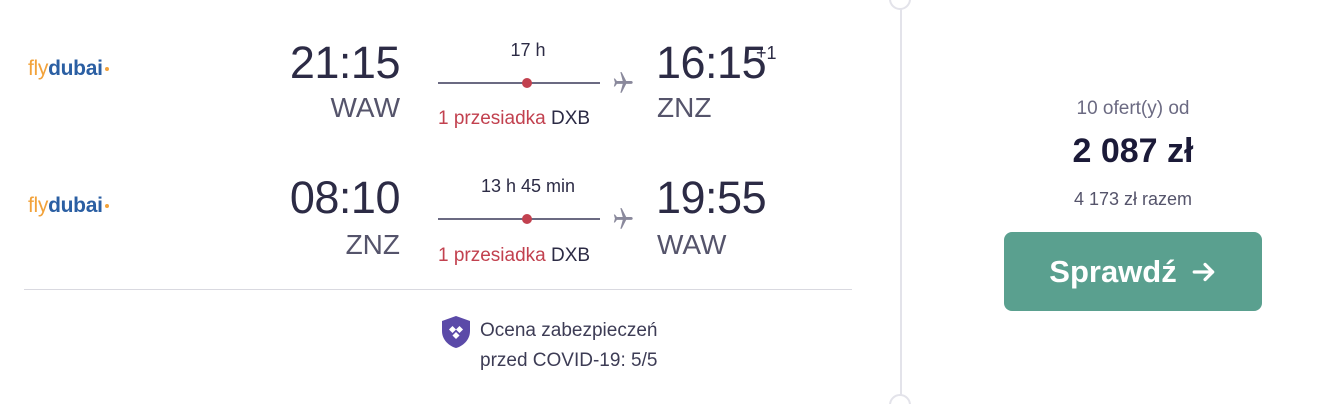 The width and height of the screenshot is (1340, 404). I want to click on inbound-stop-dot, so click(527, 219).